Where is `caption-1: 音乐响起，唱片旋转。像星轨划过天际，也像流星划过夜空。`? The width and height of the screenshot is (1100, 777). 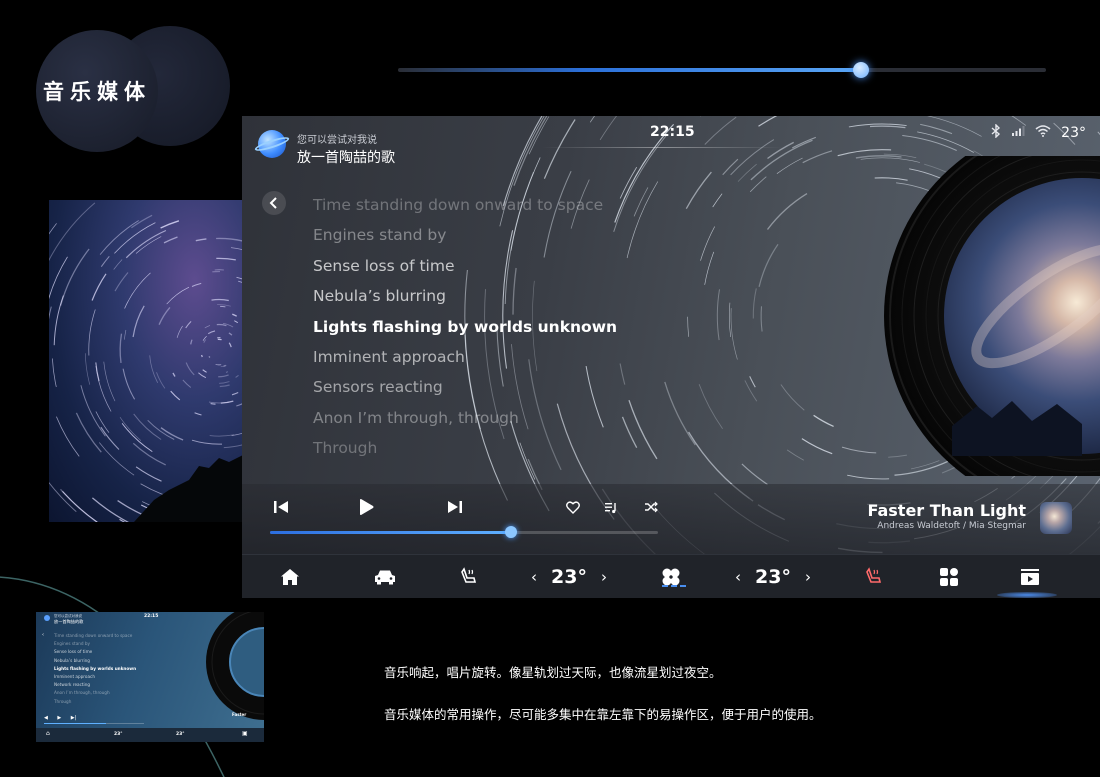 caption-1: 音乐响起，唱片旋转。像星轨划过天际，也像流星划过夜空。 is located at coordinates (553, 672).